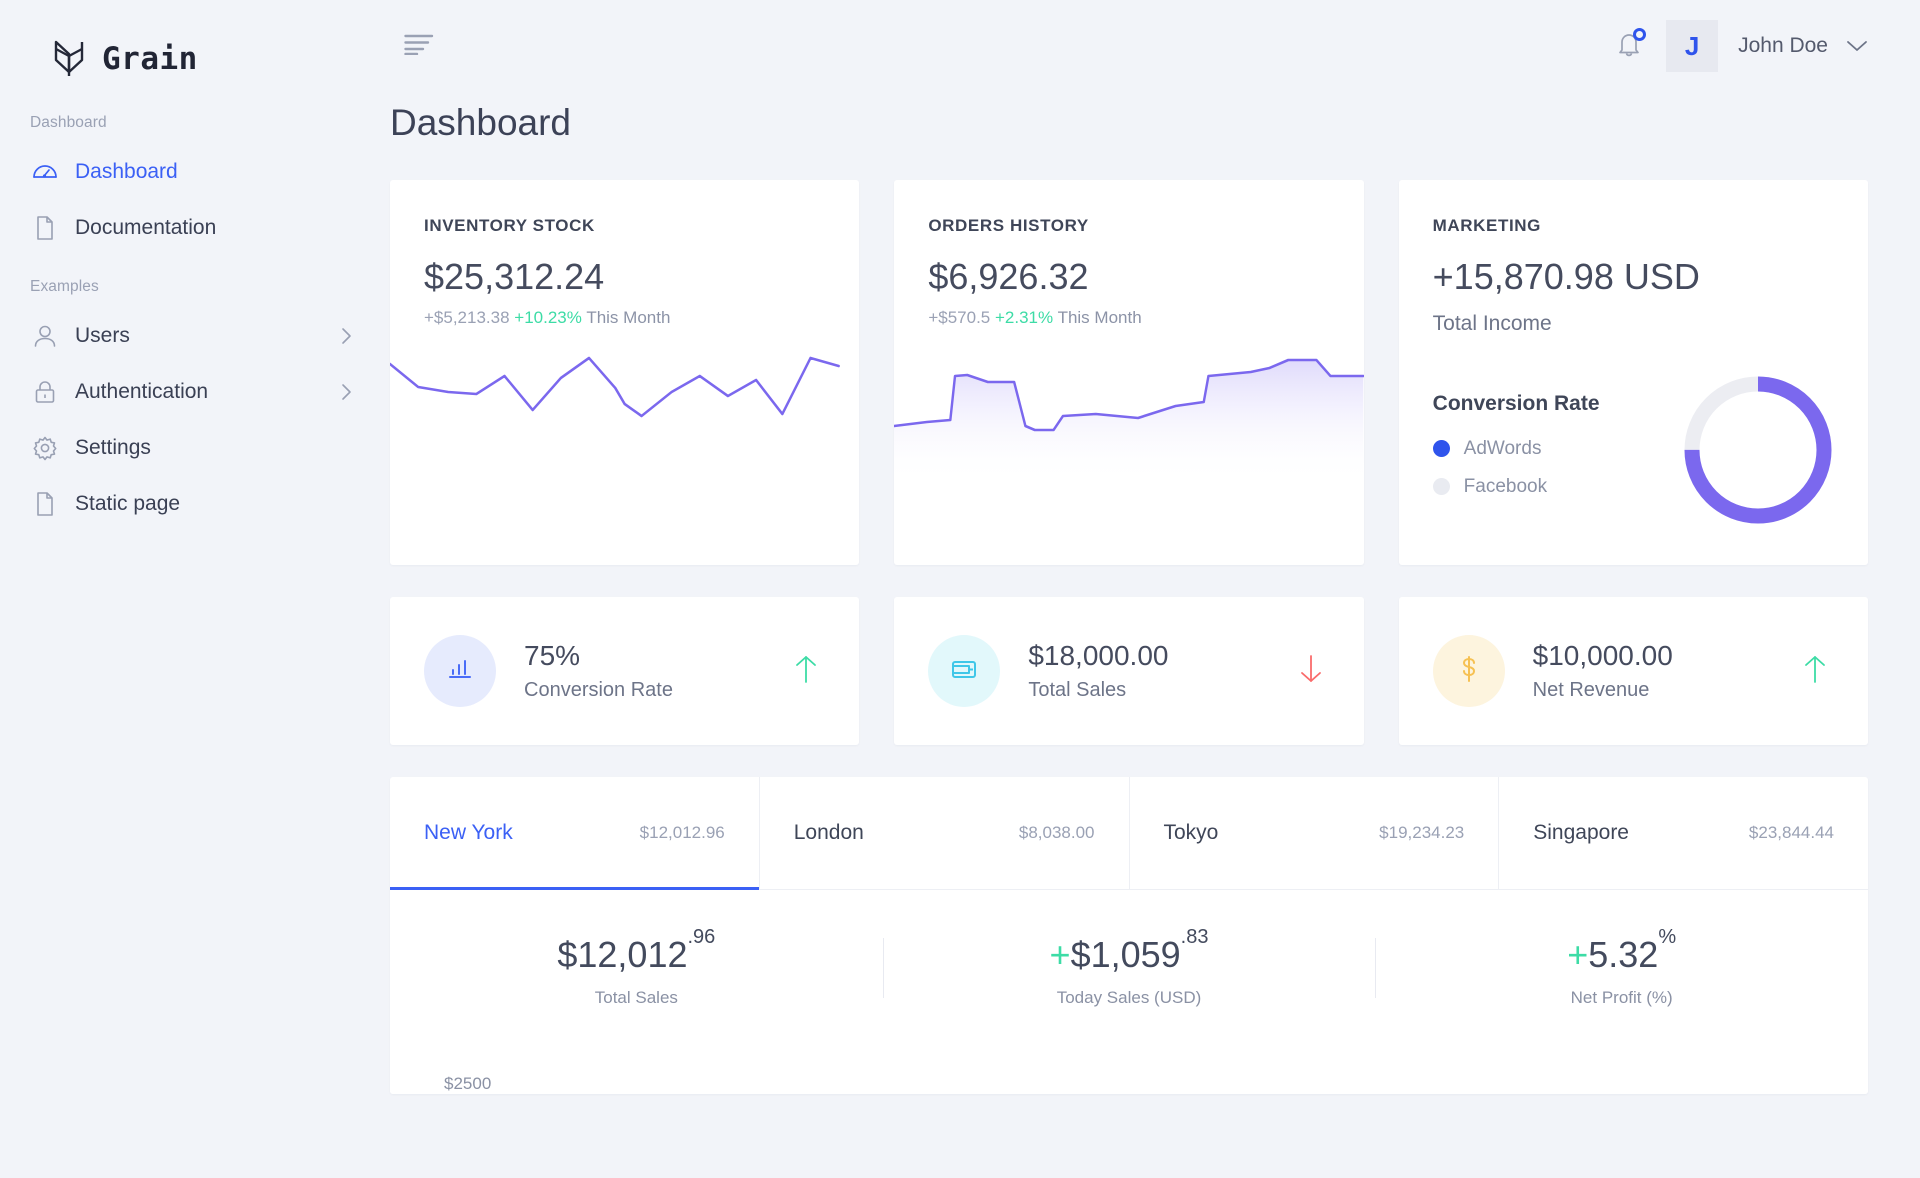 The width and height of the screenshot is (1920, 1178). I want to click on tab-label: New York, so click(468, 832).